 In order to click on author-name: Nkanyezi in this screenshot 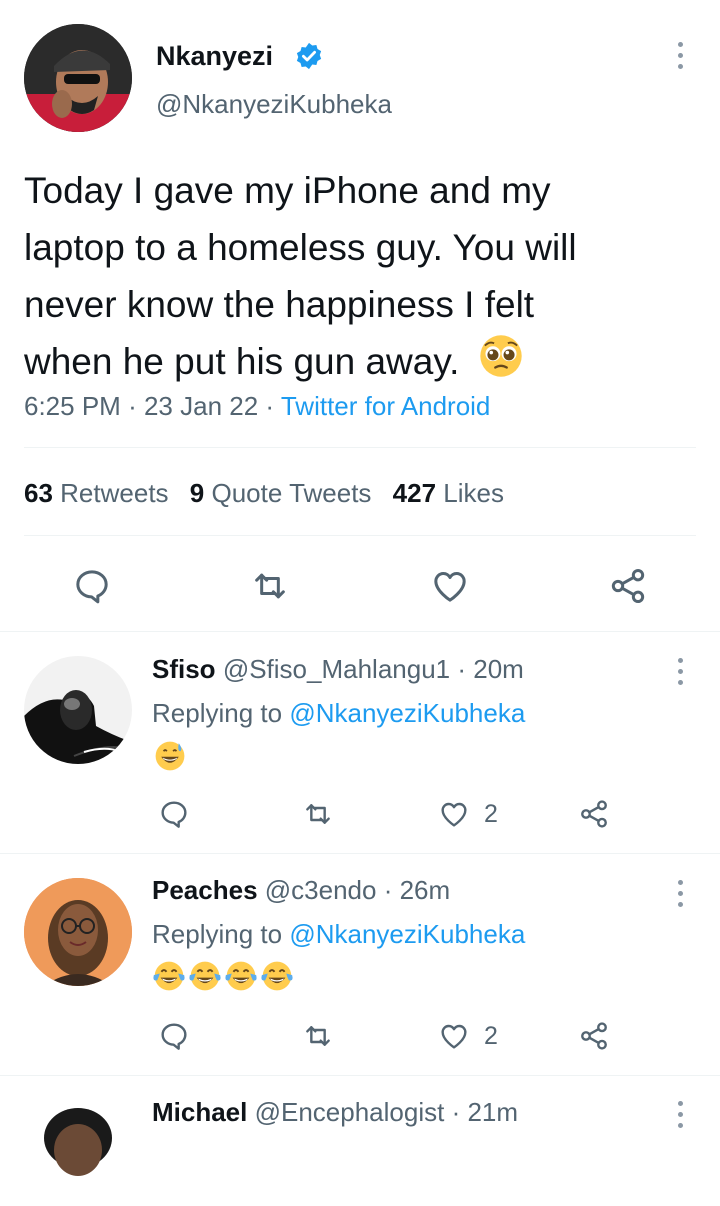, I will do `click(214, 56)`.